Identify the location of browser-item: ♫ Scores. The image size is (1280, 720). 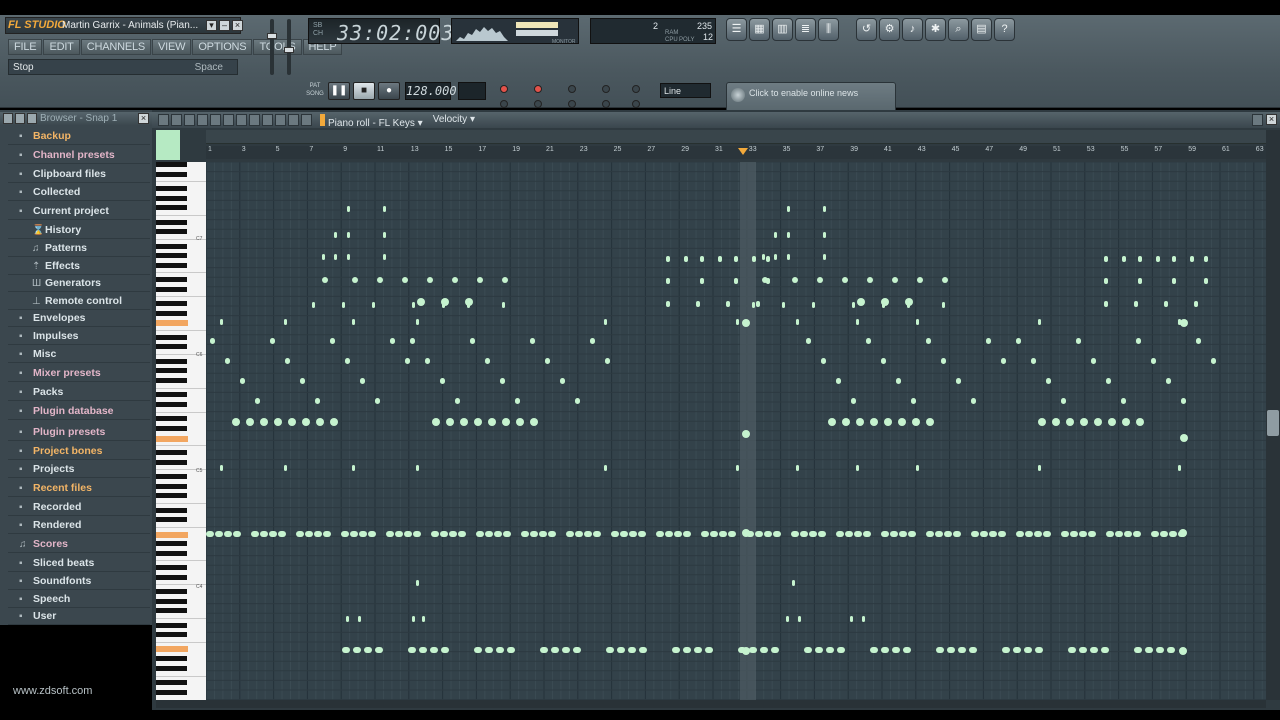
(79, 544).